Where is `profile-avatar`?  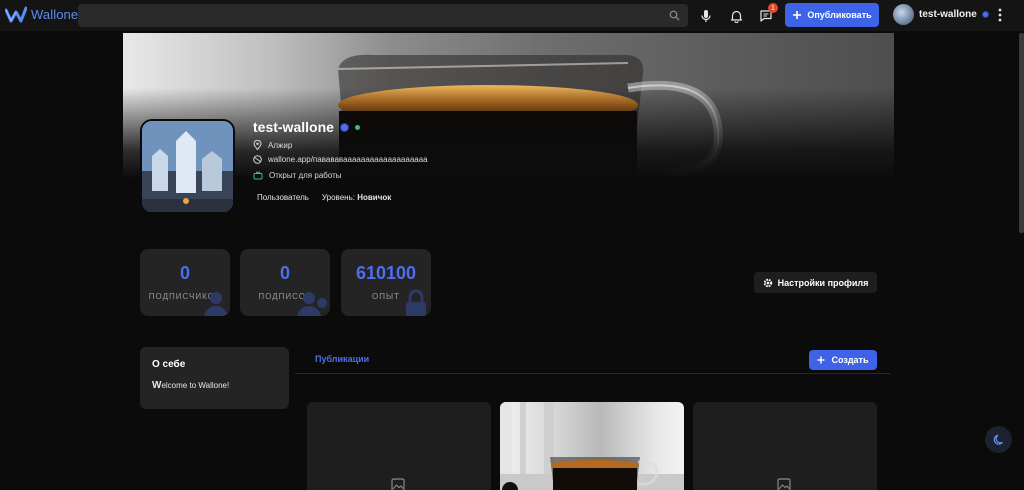 profile-avatar is located at coordinates (187, 166).